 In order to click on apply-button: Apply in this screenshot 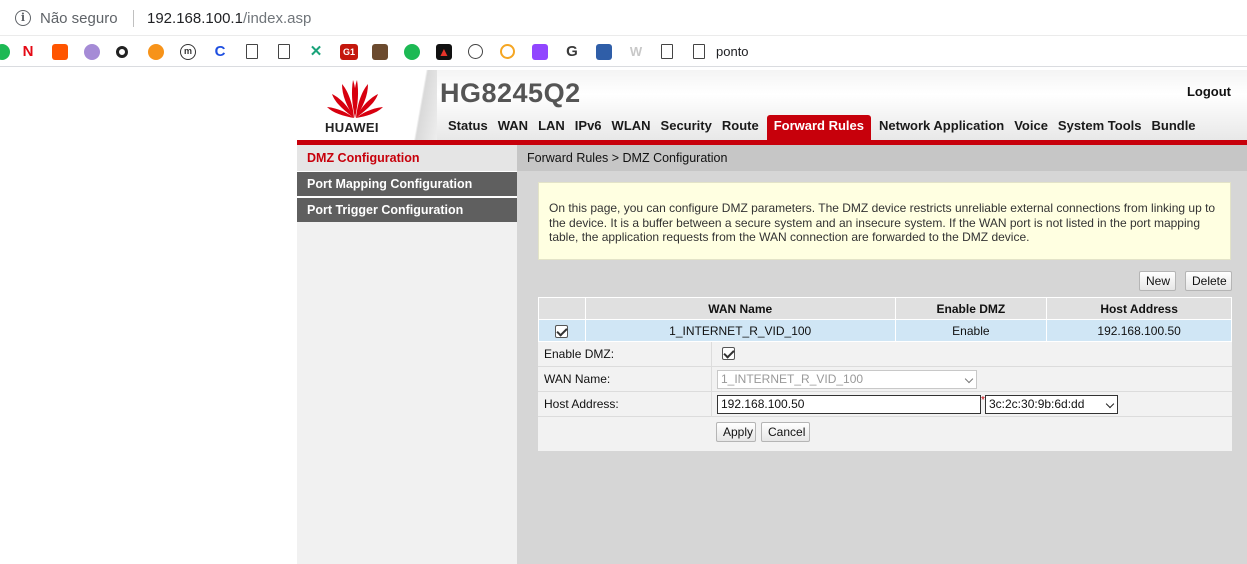, I will do `click(736, 432)`.